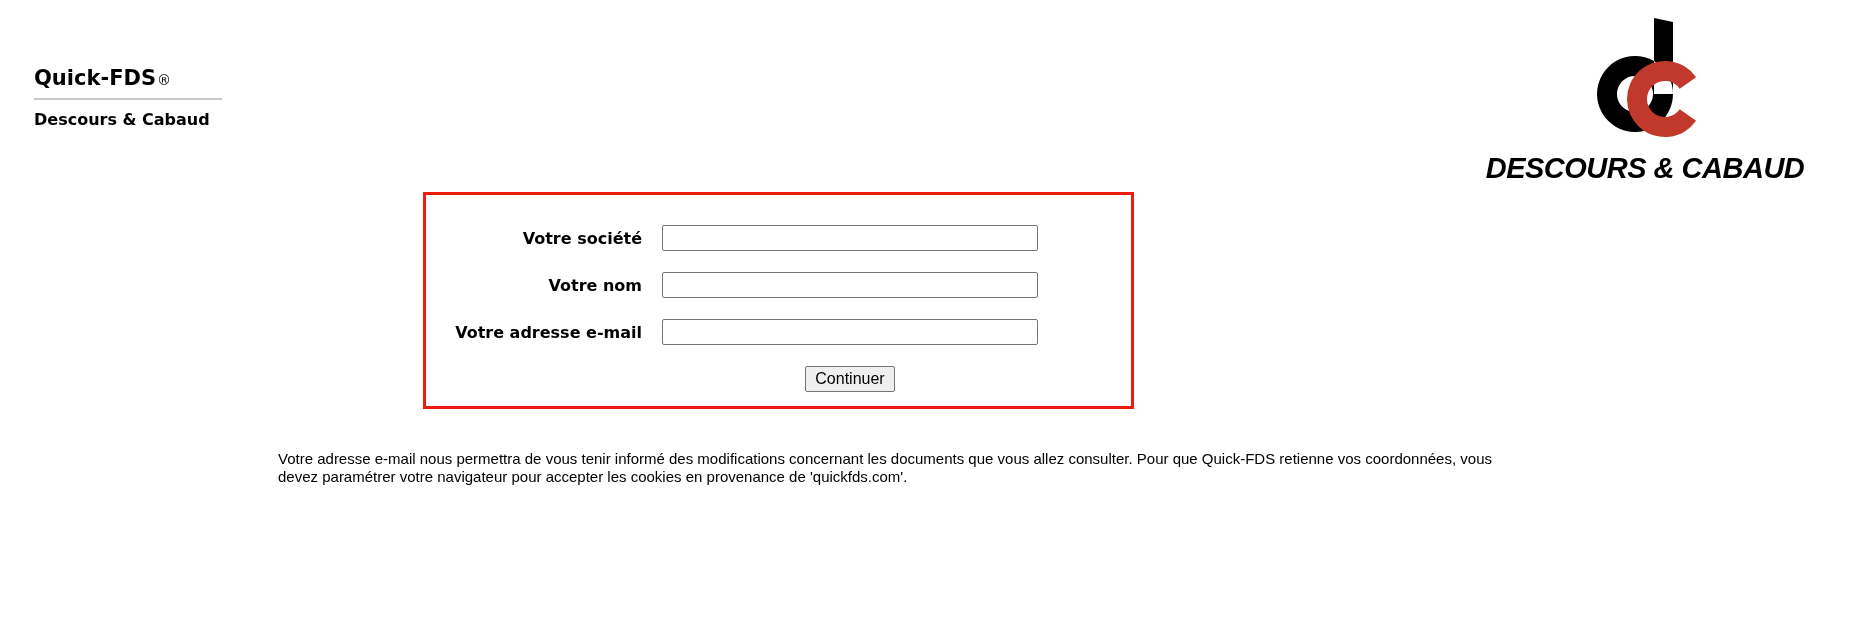 The image size is (1860, 620). Describe the element at coordinates (164, 80) in the screenshot. I see `registered-mark: ®` at that location.